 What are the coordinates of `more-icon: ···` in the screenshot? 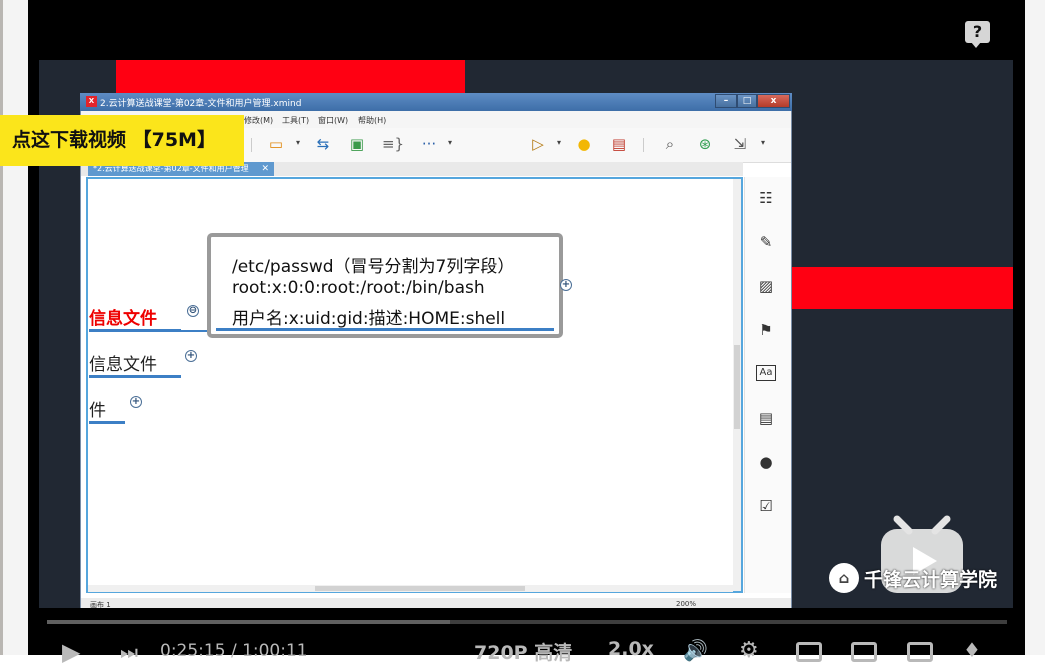 It's located at (429, 144).